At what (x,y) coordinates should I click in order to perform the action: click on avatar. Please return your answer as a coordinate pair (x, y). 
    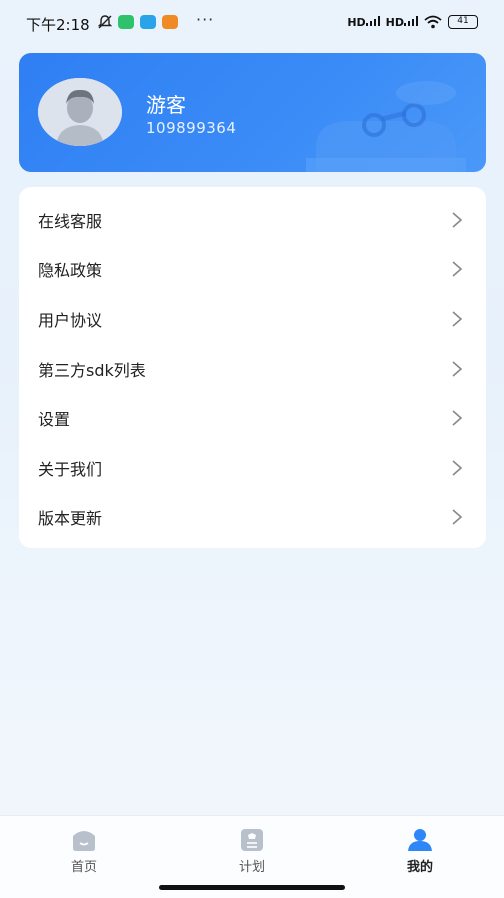
    Looking at the image, I should click on (80, 112).